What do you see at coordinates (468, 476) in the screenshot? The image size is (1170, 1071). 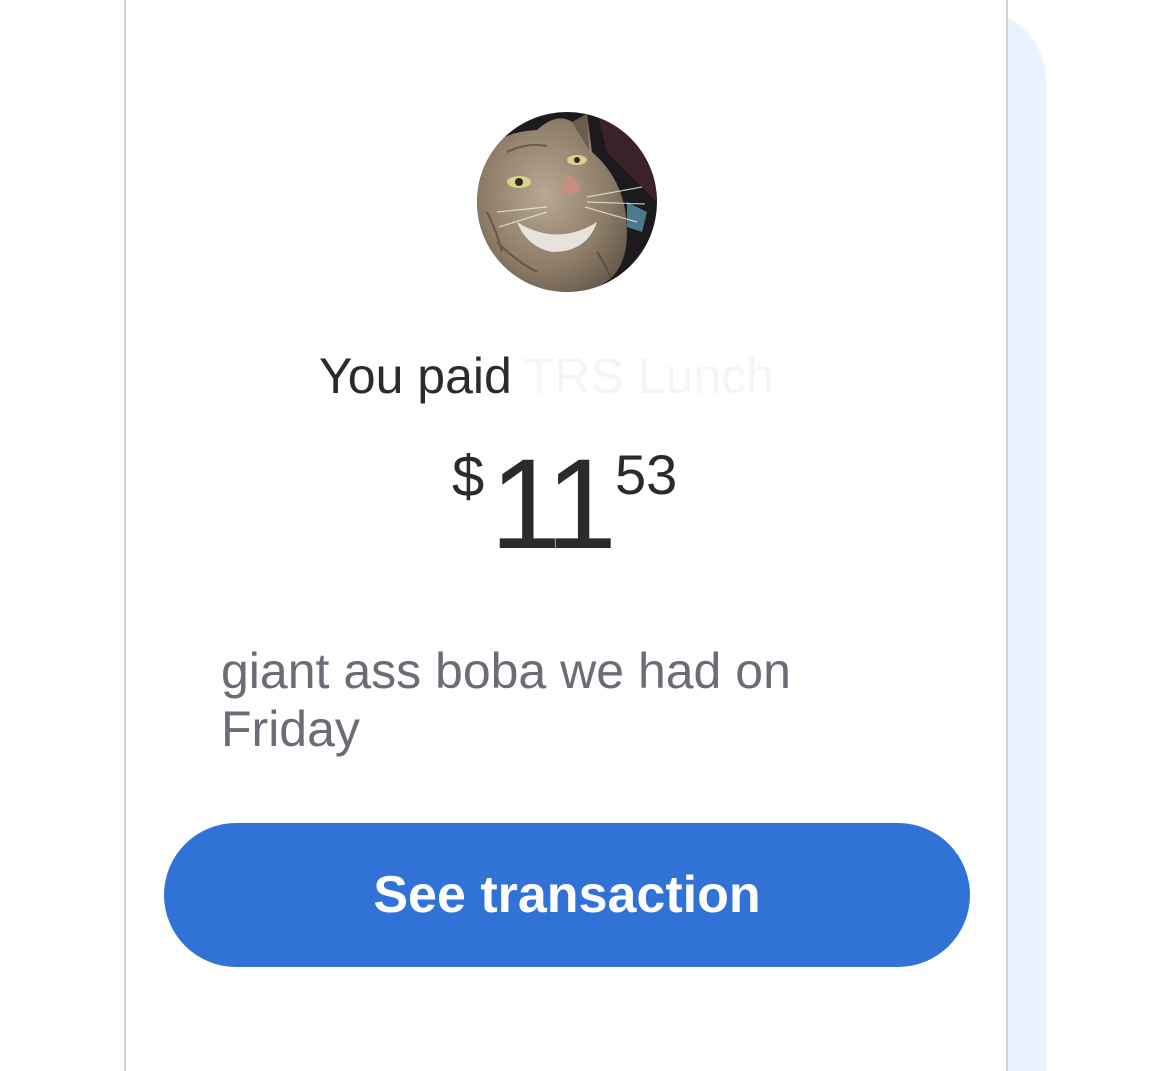 I see `currency-symbol: $` at bounding box center [468, 476].